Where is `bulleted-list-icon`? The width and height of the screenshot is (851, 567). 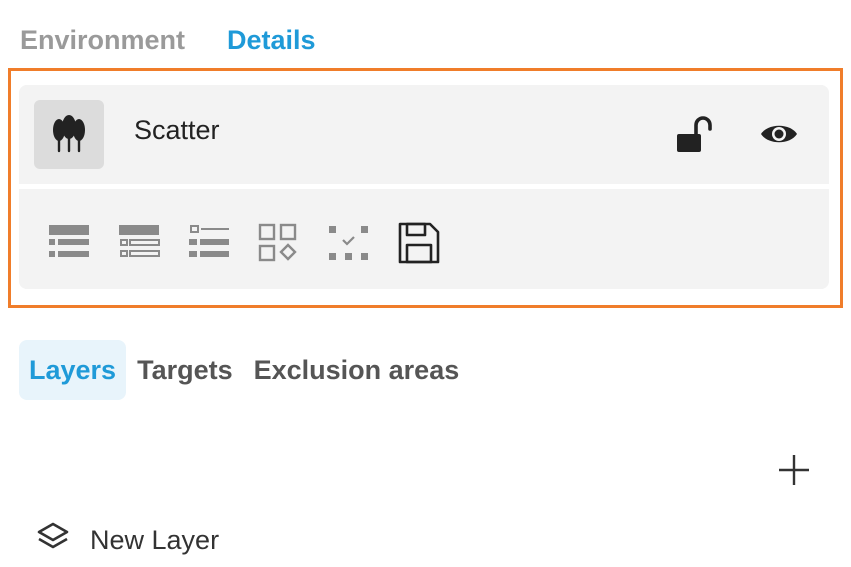 bulleted-list-icon is located at coordinates (139, 243).